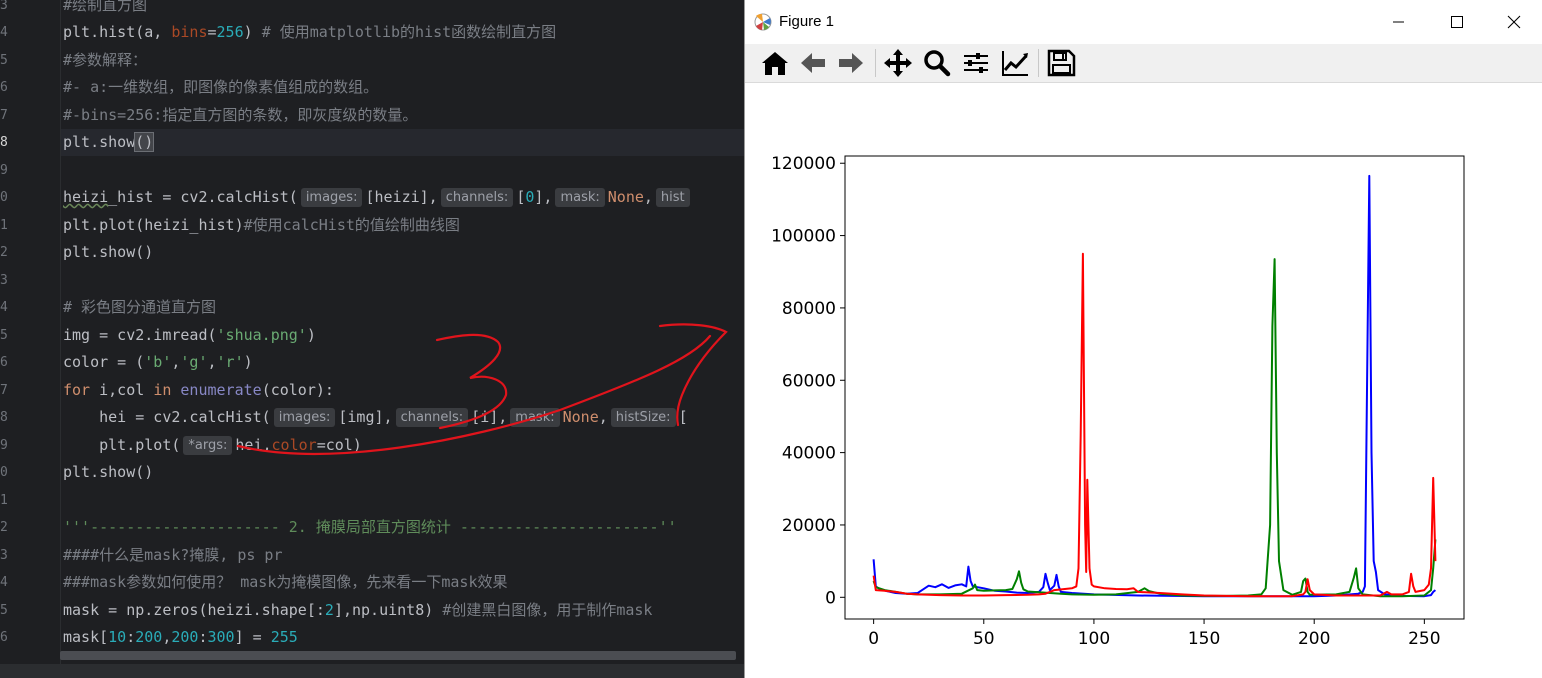 The height and width of the screenshot is (678, 1542). Describe the element at coordinates (105, 7) in the screenshot. I see `code-comment: #绘制直方图` at that location.